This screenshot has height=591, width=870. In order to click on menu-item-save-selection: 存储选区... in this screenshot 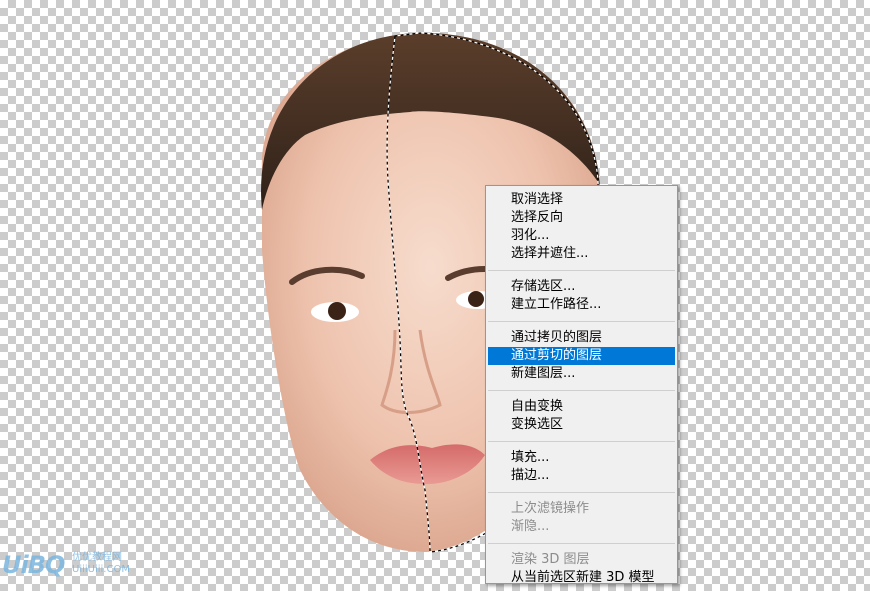, I will do `click(581, 287)`.